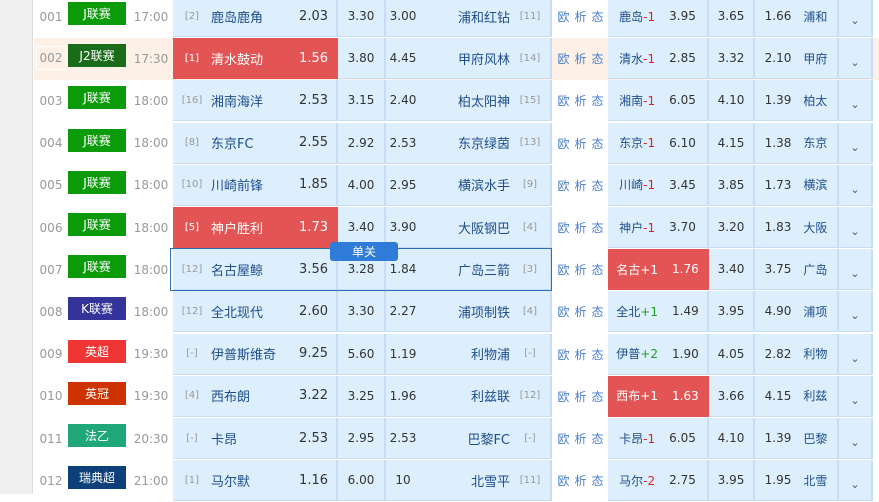 The height and width of the screenshot is (502, 879). What do you see at coordinates (362, 438) in the screenshot?
I see `draw-odds-button: 2.95` at bounding box center [362, 438].